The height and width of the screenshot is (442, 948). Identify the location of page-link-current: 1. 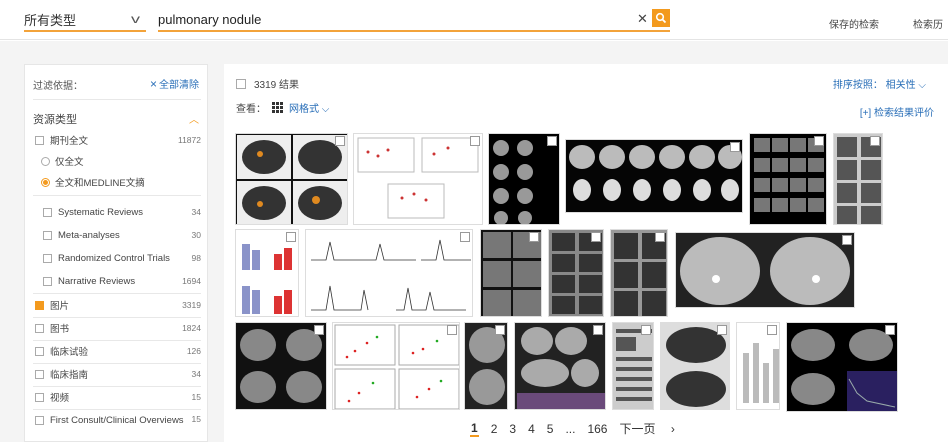
(474, 429).